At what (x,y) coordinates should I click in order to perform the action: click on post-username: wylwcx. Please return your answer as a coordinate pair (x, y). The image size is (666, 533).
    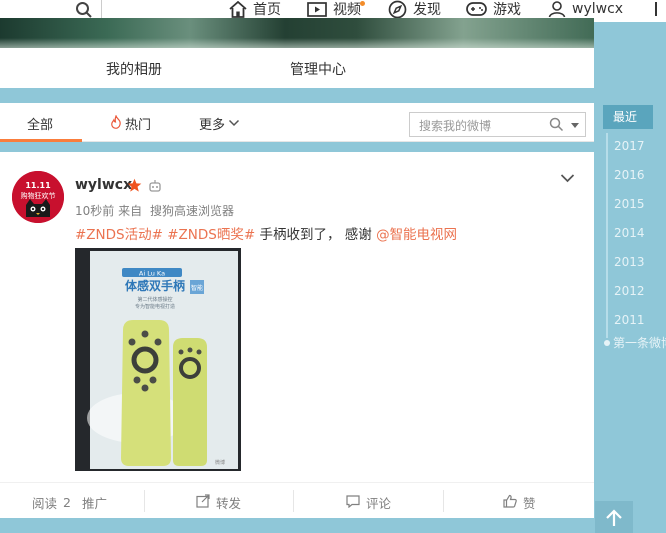
    Looking at the image, I should click on (103, 185).